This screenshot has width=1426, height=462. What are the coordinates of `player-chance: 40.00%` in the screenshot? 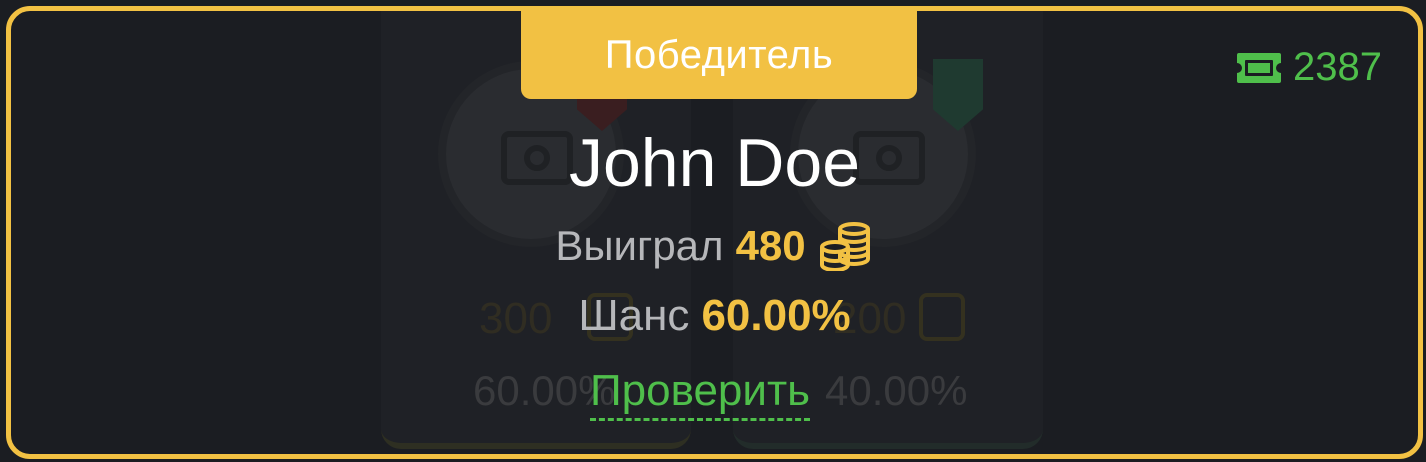 It's located at (896, 390).